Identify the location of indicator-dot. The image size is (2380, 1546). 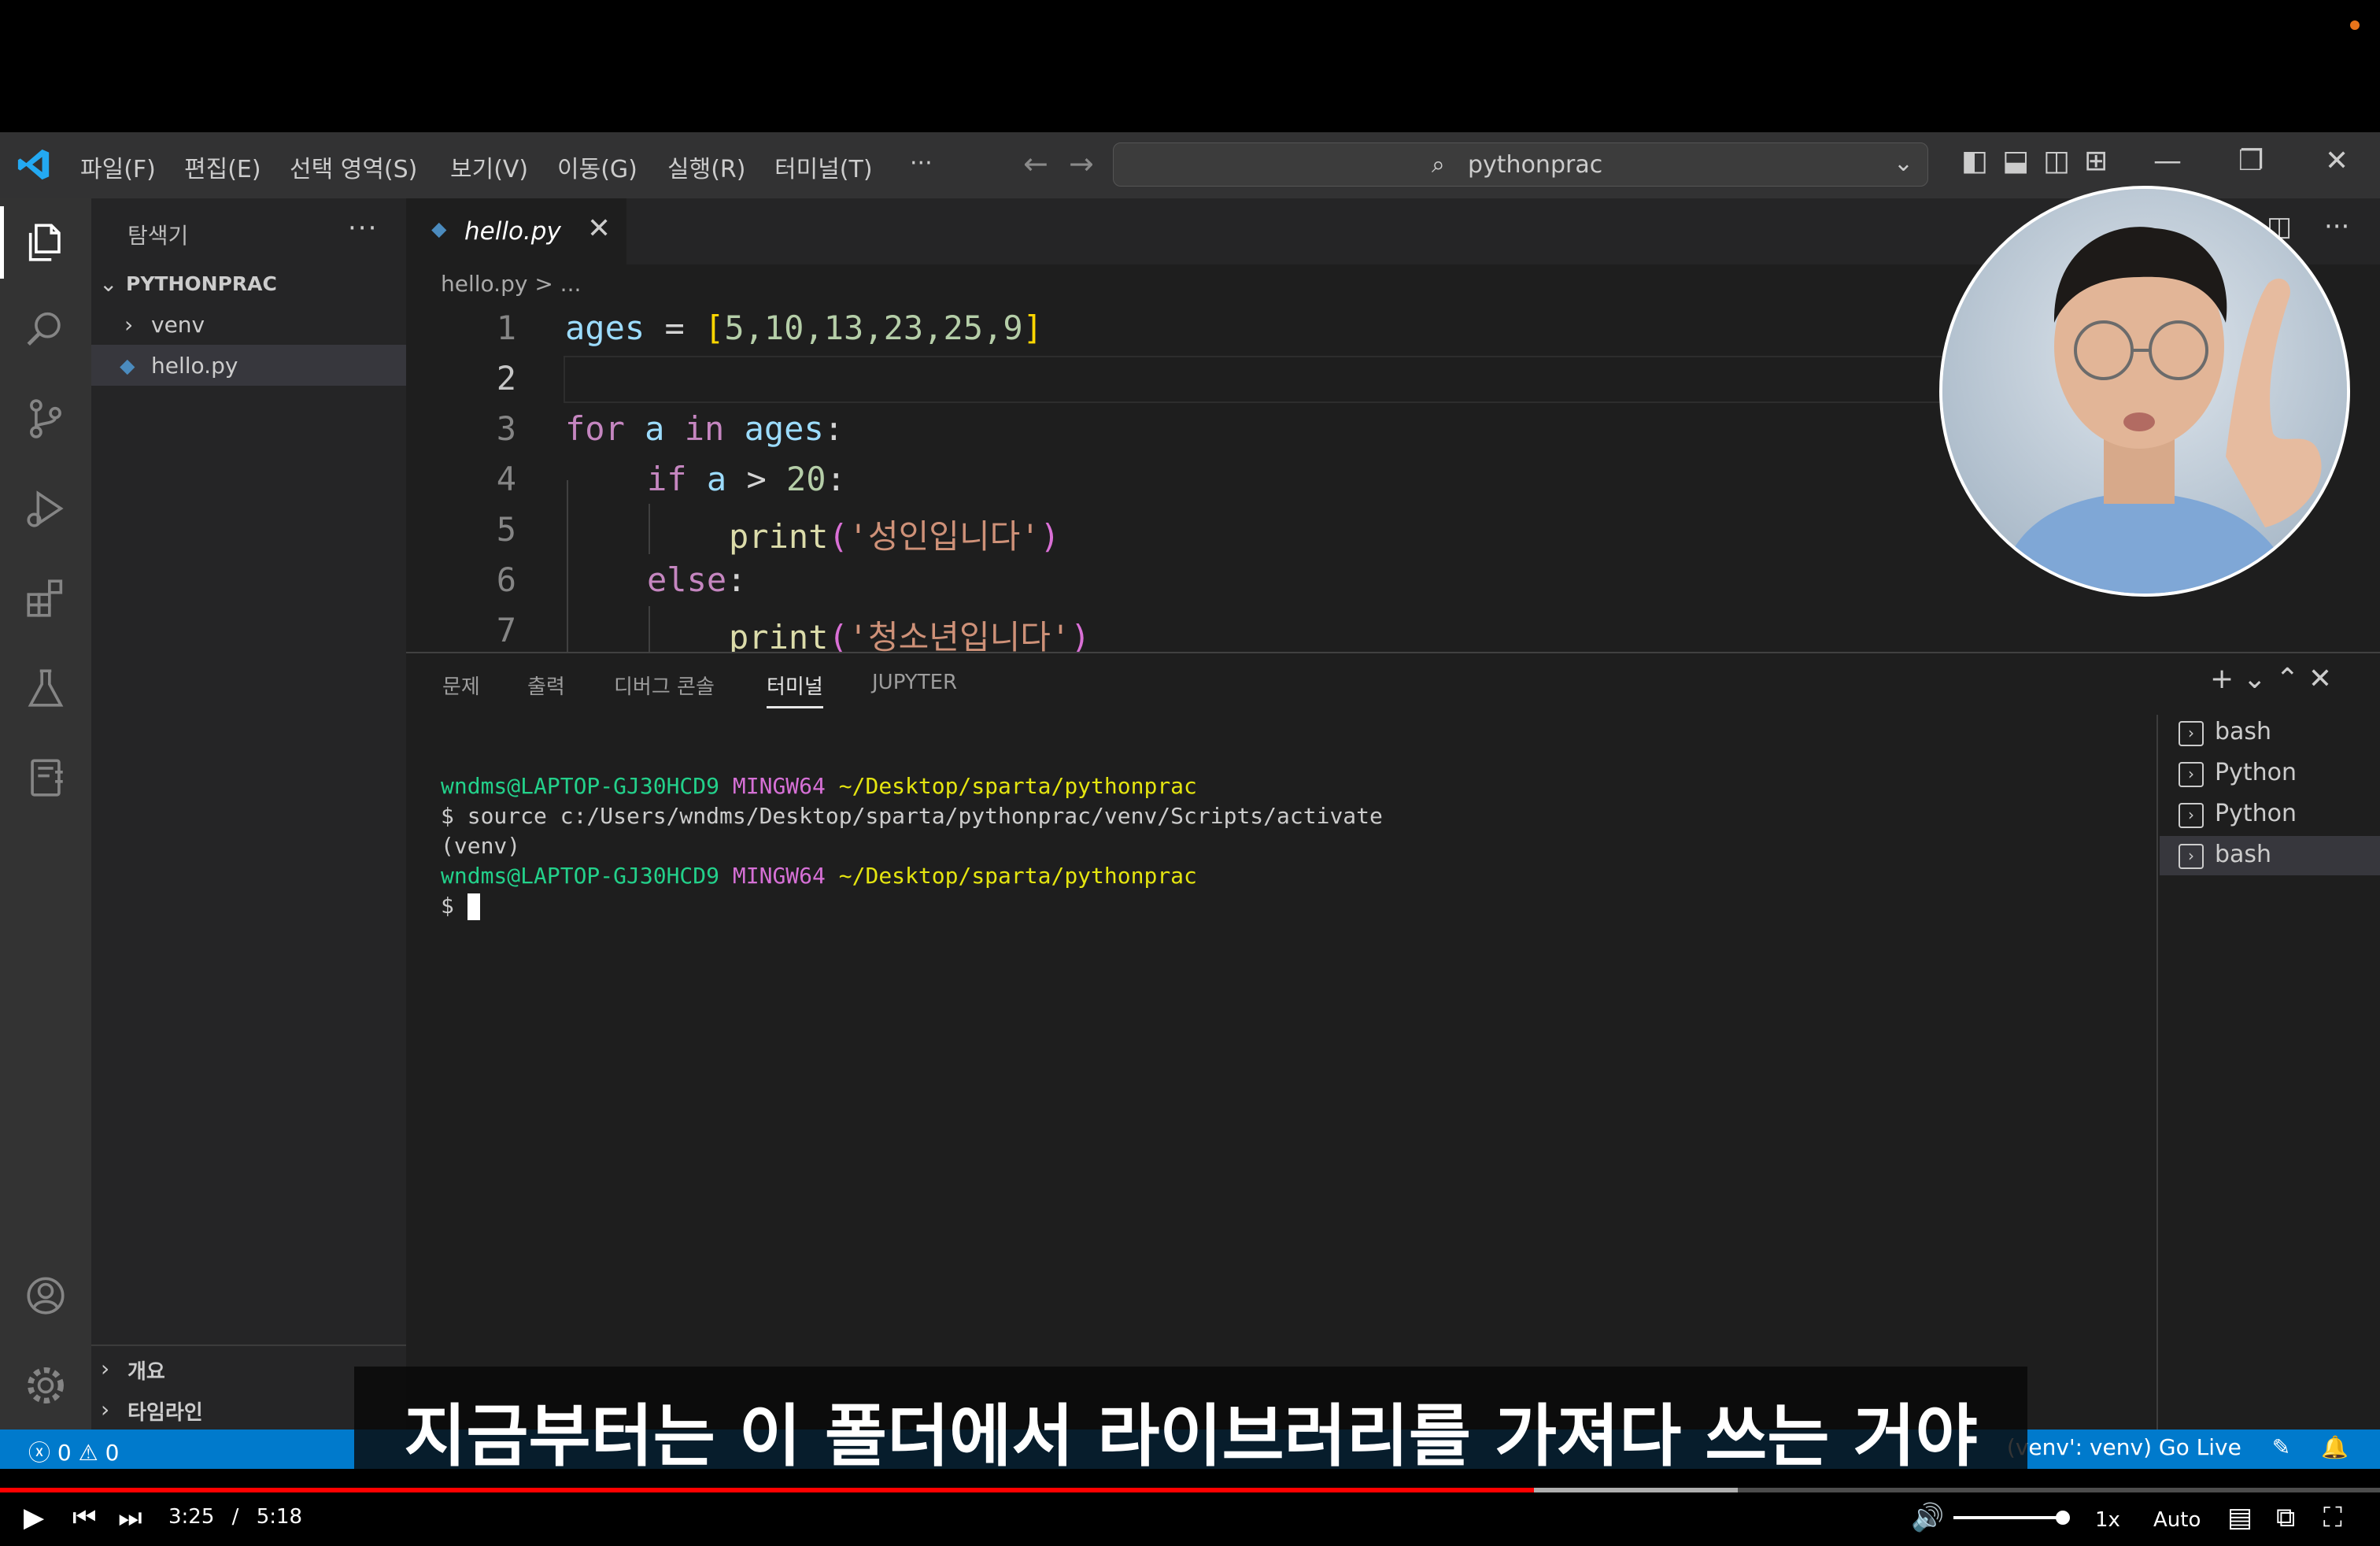
(2355, 25).